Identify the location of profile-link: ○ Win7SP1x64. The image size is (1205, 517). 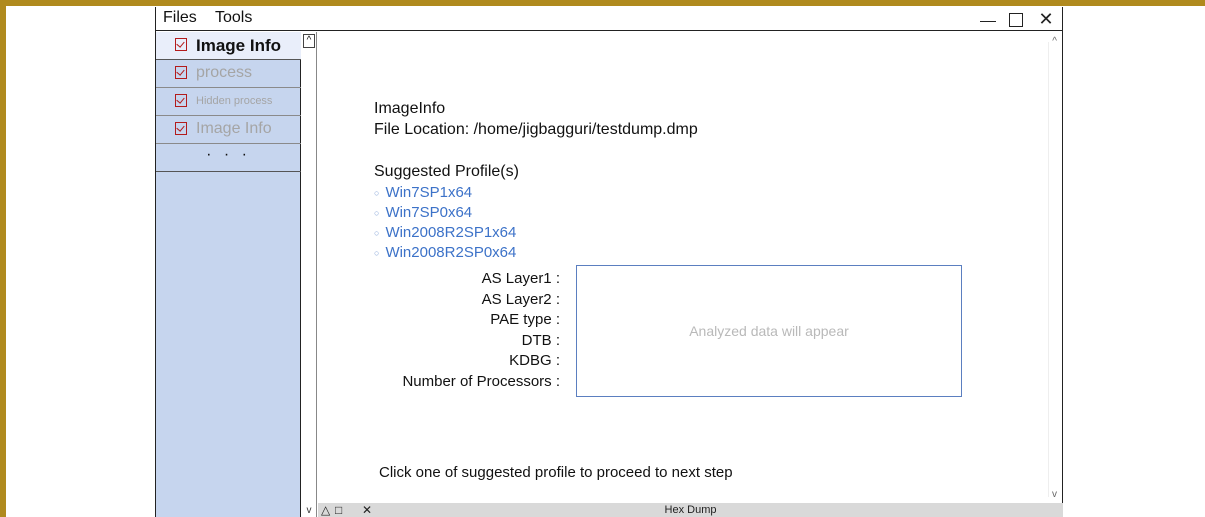
(445, 193).